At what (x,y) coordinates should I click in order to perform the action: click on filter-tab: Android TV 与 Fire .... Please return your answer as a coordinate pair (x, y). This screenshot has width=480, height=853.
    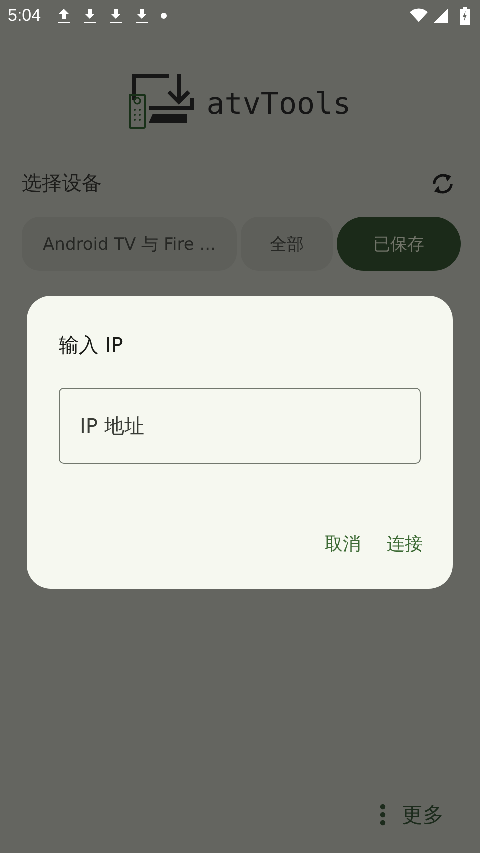
    Looking at the image, I should click on (129, 244).